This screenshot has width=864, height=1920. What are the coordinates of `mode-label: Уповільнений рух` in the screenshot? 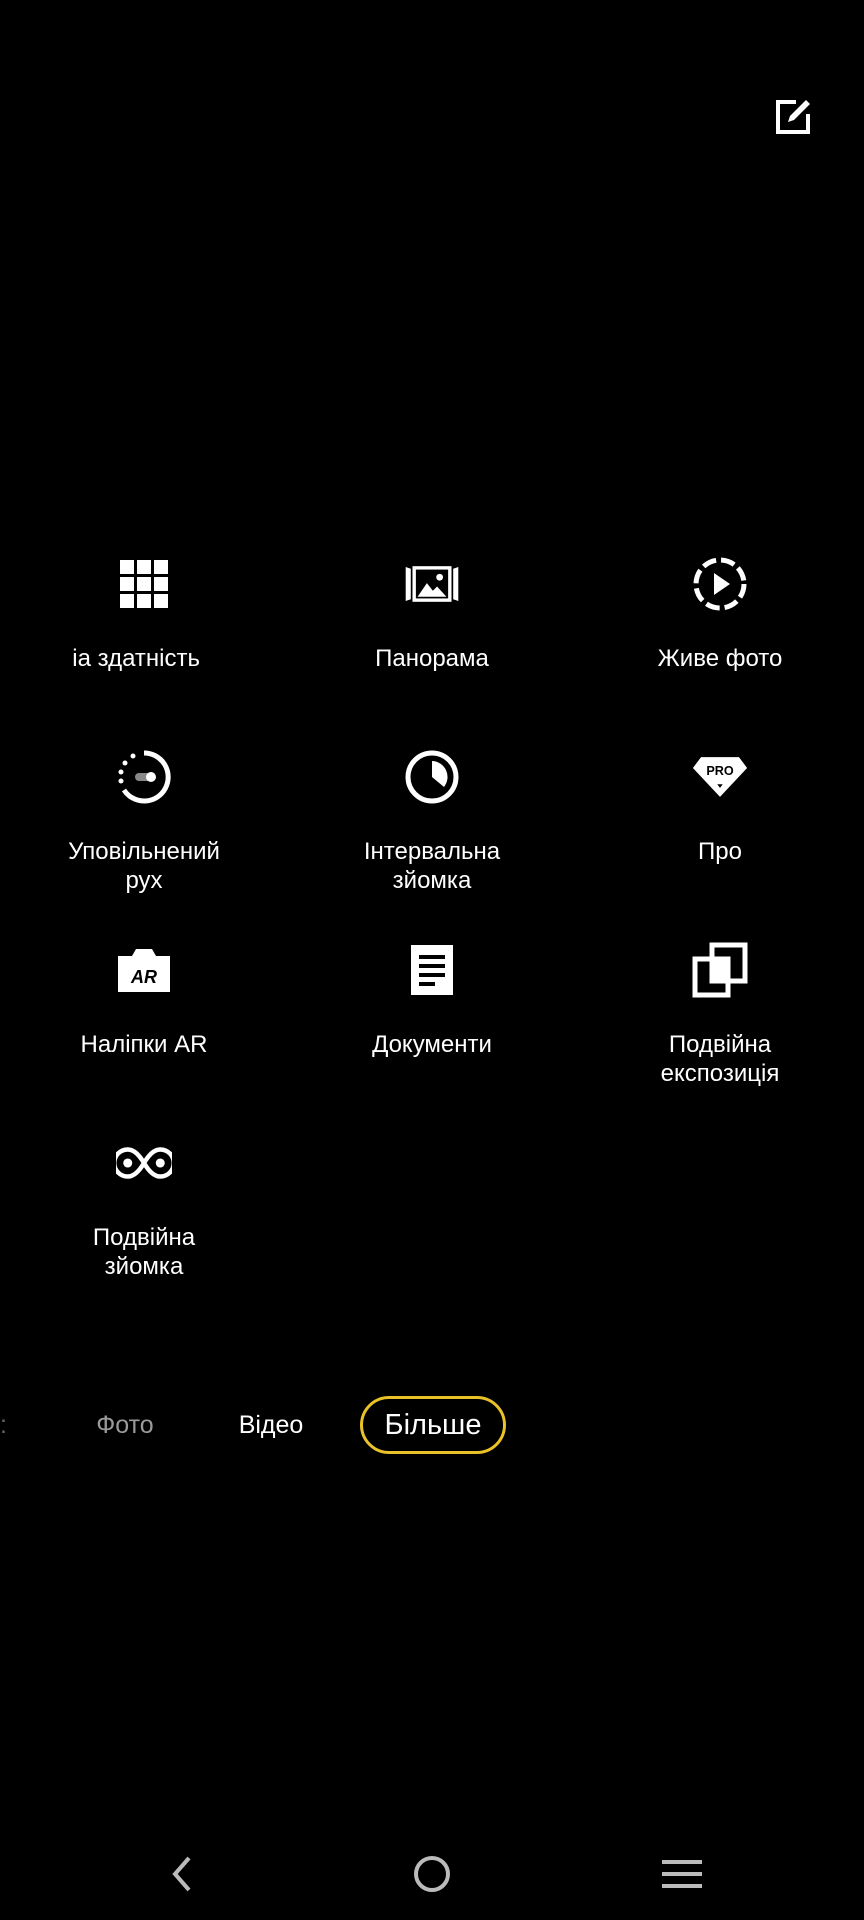 It's located at (144, 866).